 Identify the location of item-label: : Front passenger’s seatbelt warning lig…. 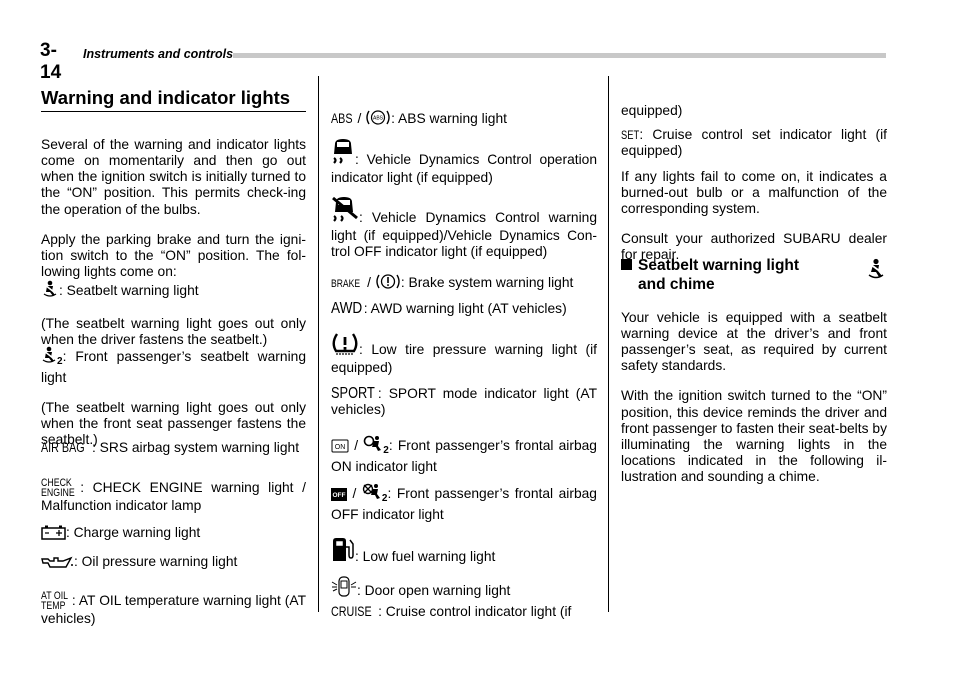
(173, 366).